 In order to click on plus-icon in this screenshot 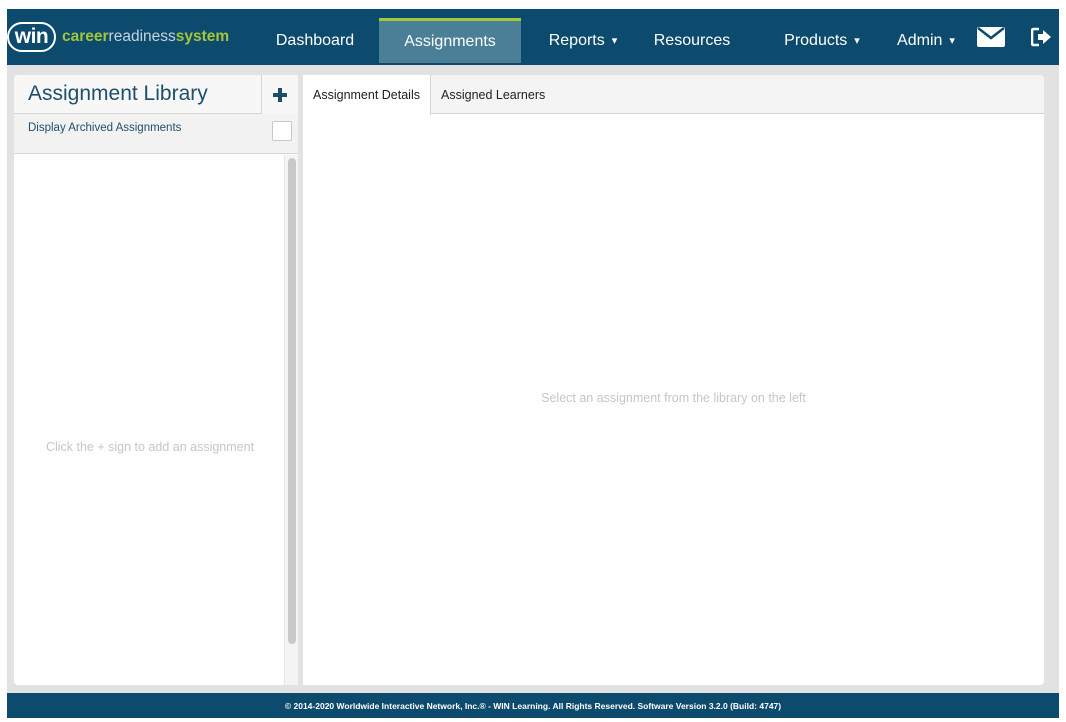, I will do `click(280, 94)`.